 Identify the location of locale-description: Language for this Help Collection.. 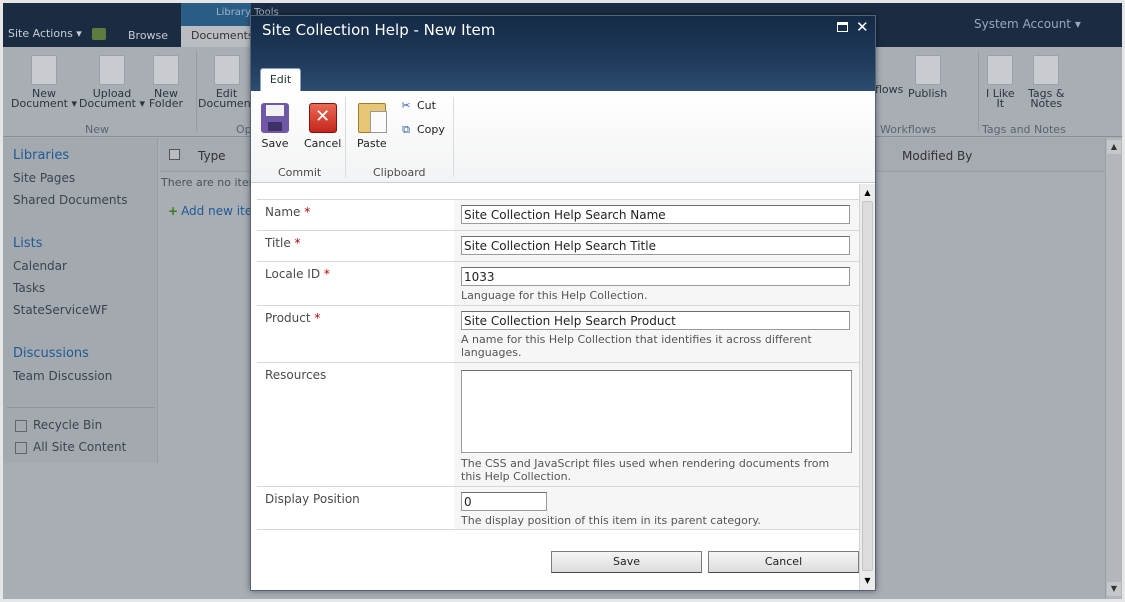
(554, 295).